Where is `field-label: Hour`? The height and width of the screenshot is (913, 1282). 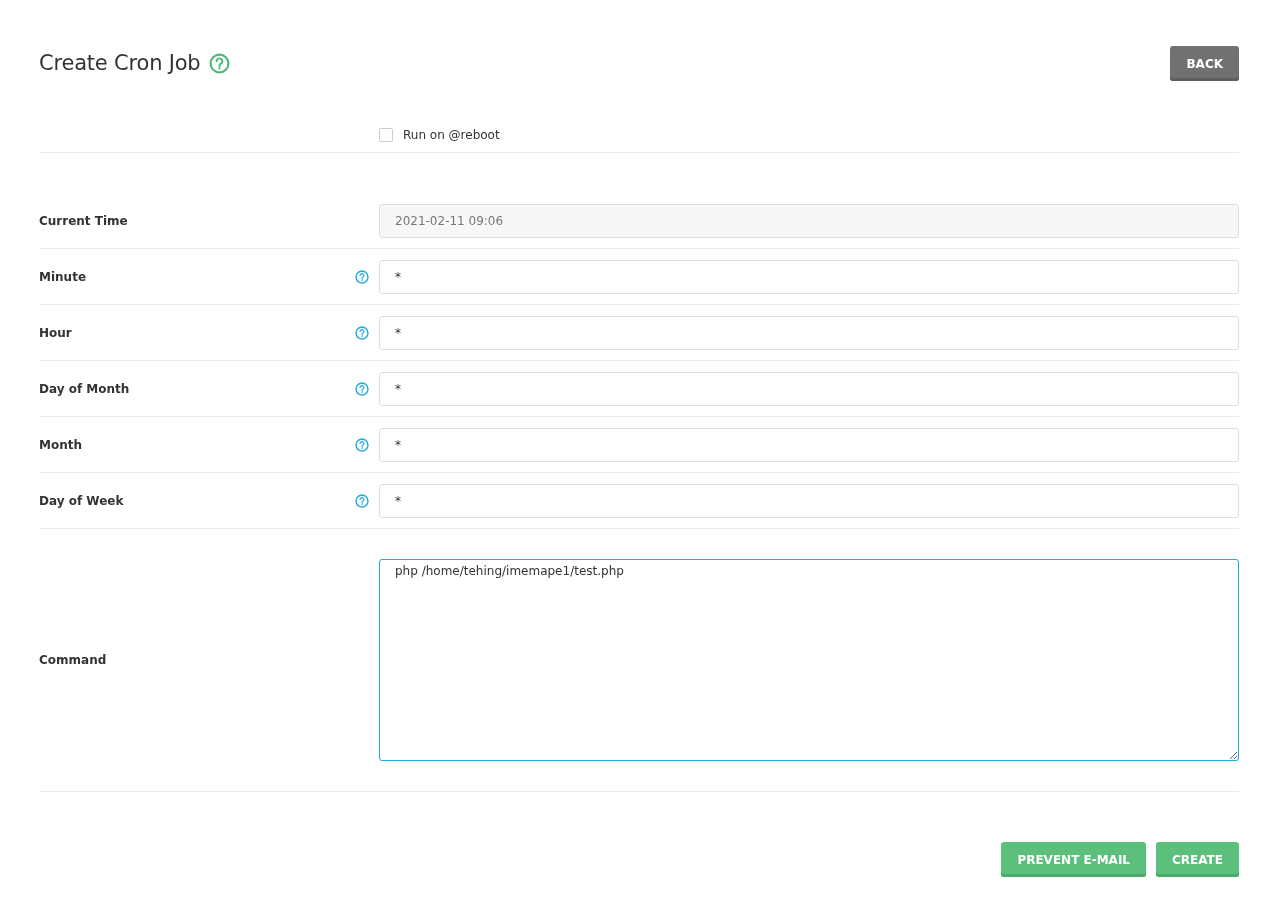 field-label: Hour is located at coordinates (55, 332).